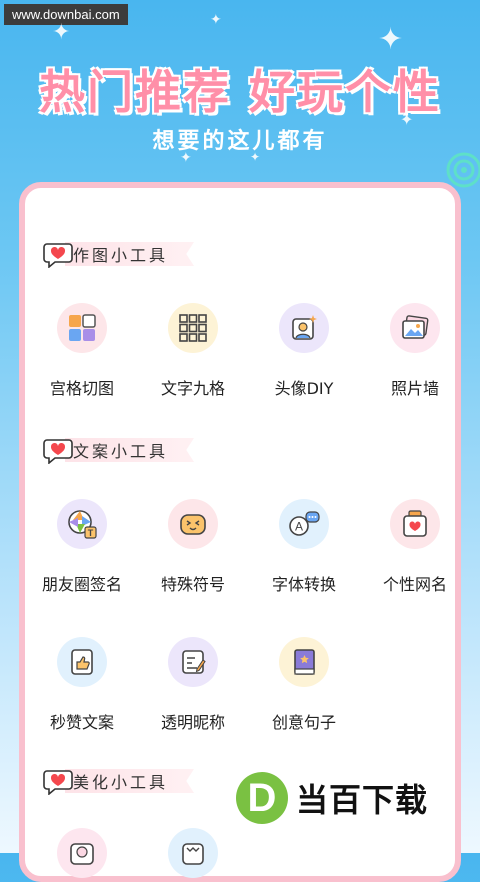 The image size is (480, 882). I want to click on tool-nine-grid: 文字九格, so click(193, 351).